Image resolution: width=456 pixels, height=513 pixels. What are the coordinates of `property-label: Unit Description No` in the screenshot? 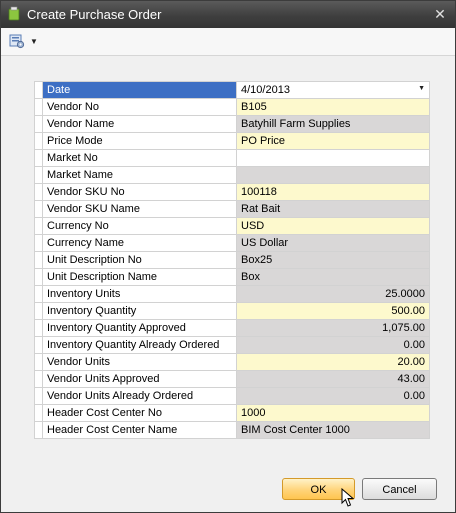 It's located at (139, 260).